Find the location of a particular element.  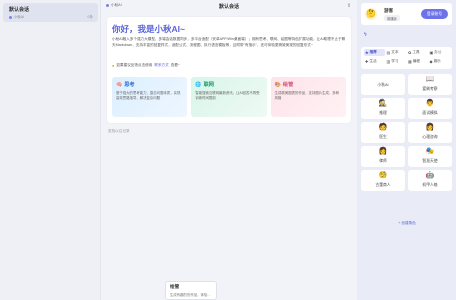

user-card: 🤔 游客 普通版 登录账号 is located at coordinates (406, 14).